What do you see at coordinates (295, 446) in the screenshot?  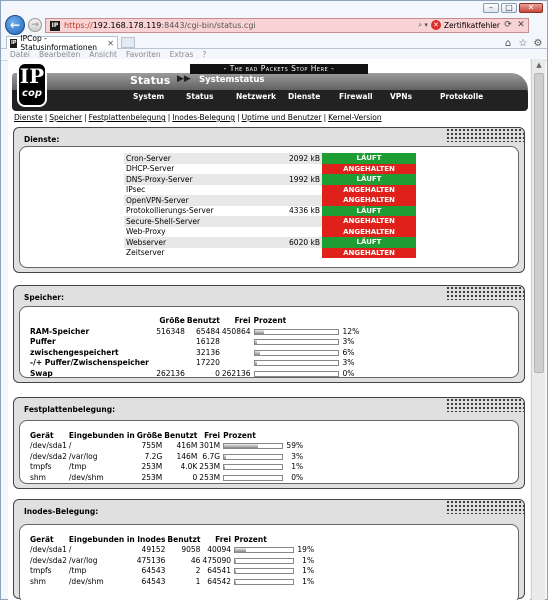 I see `percent: 59%` at bounding box center [295, 446].